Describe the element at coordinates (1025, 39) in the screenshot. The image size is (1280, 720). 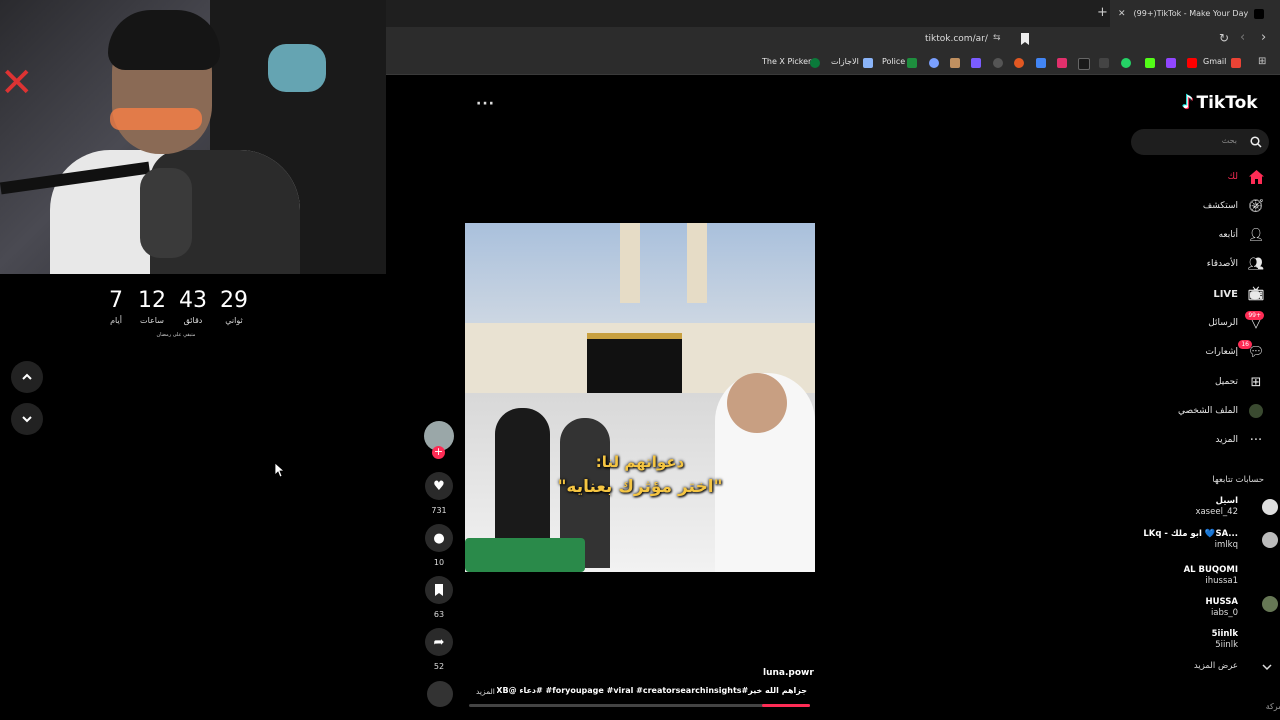
I see `bookmark-star-icon` at that location.